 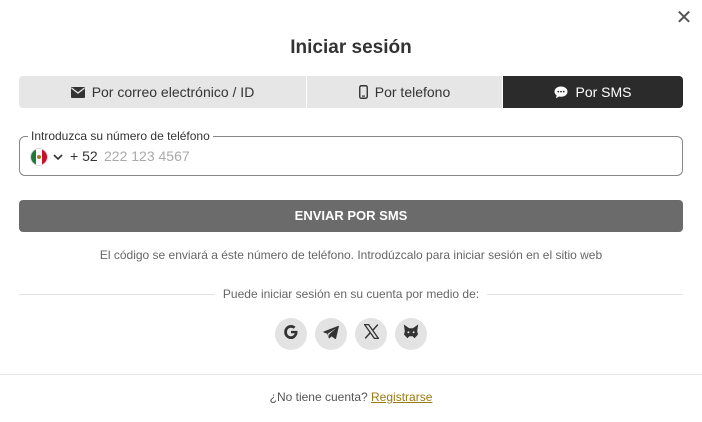 I want to click on google-login-button, so click(x=291, y=334).